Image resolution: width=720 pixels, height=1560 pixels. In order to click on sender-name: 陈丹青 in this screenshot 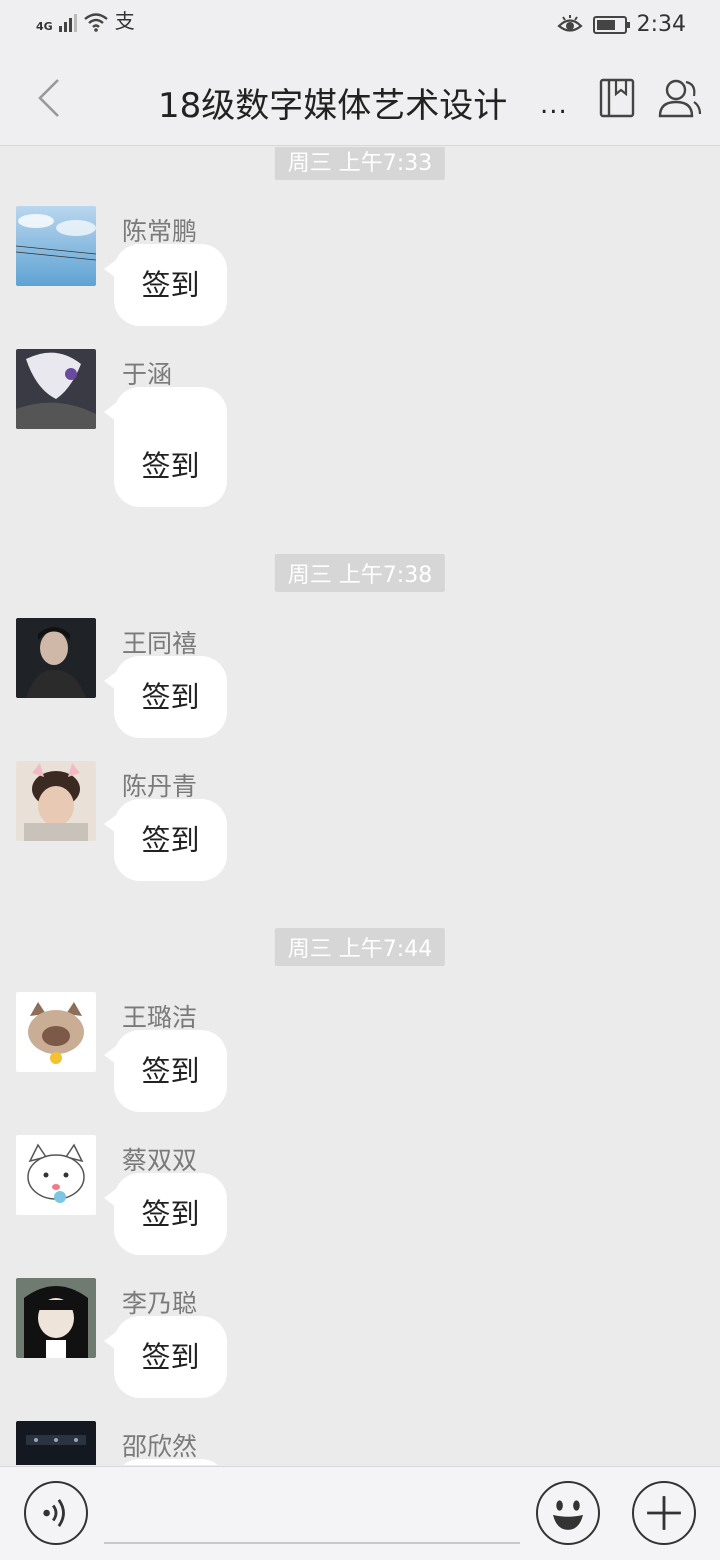, I will do `click(160, 786)`.